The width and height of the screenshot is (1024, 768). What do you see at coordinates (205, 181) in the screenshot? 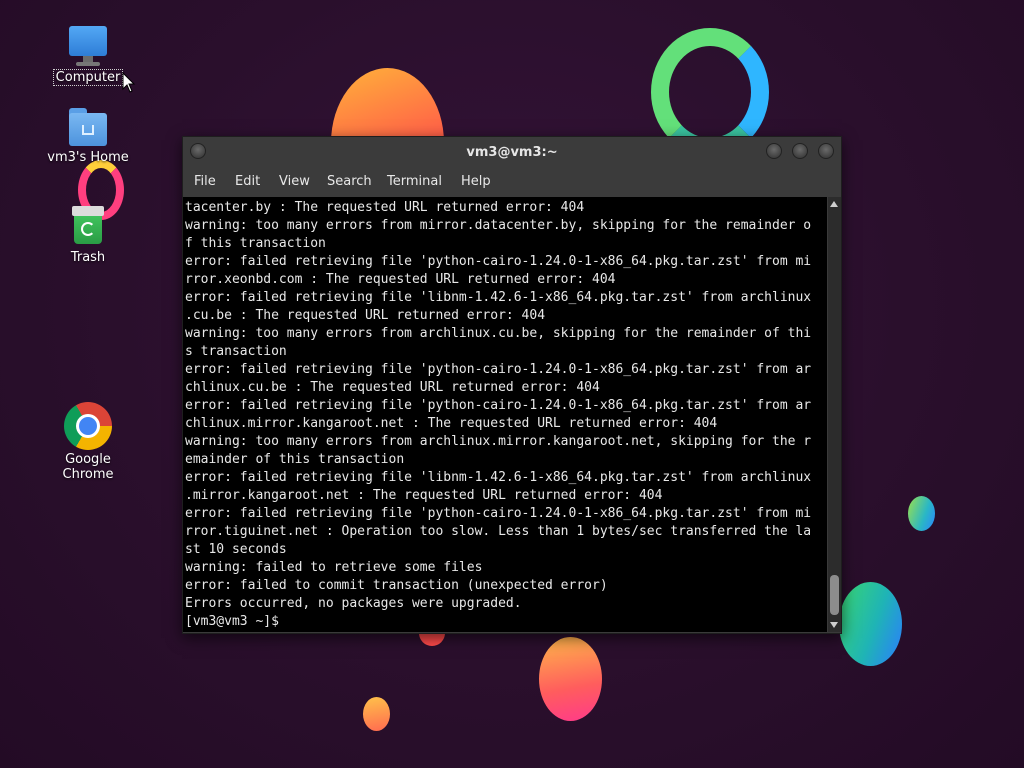
I see `menu-file: File` at bounding box center [205, 181].